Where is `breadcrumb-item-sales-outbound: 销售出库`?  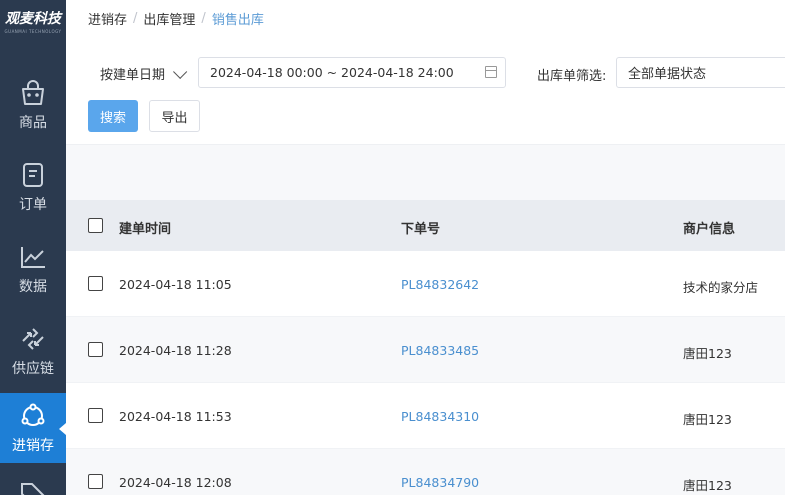 breadcrumb-item-sales-outbound: 销售出库 is located at coordinates (237, 20).